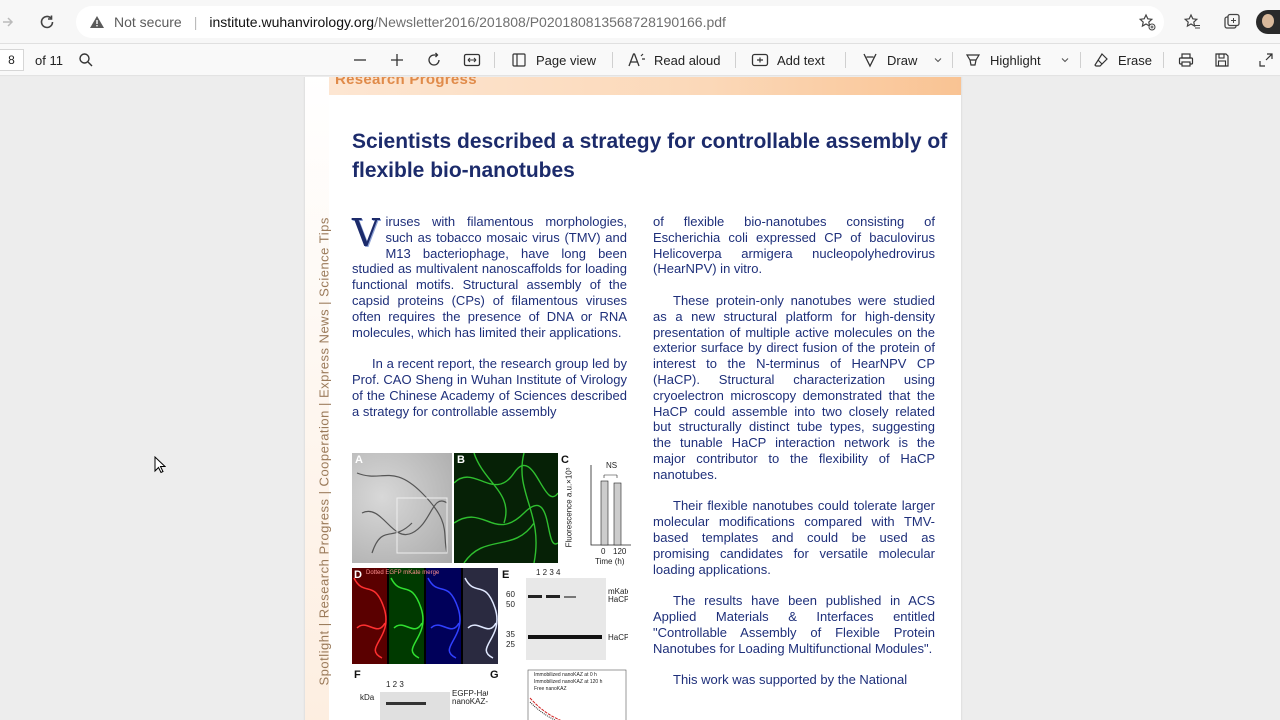 The image size is (1280, 720). Describe the element at coordinates (1232, 22) in the screenshot. I see `collections-icon` at that location.